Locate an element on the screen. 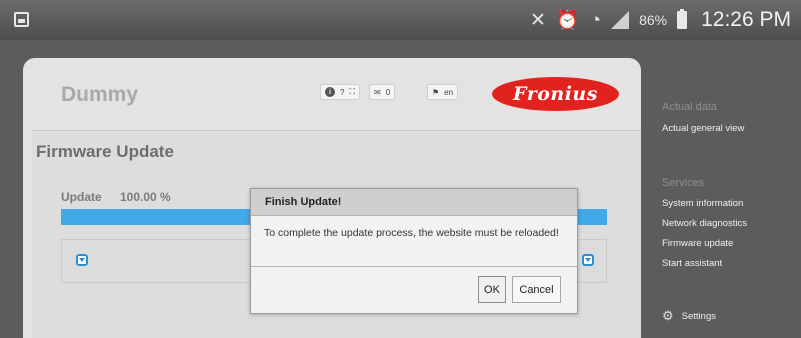 The height and width of the screenshot is (338, 801). menu-item-system-information: System information is located at coordinates (702, 203).